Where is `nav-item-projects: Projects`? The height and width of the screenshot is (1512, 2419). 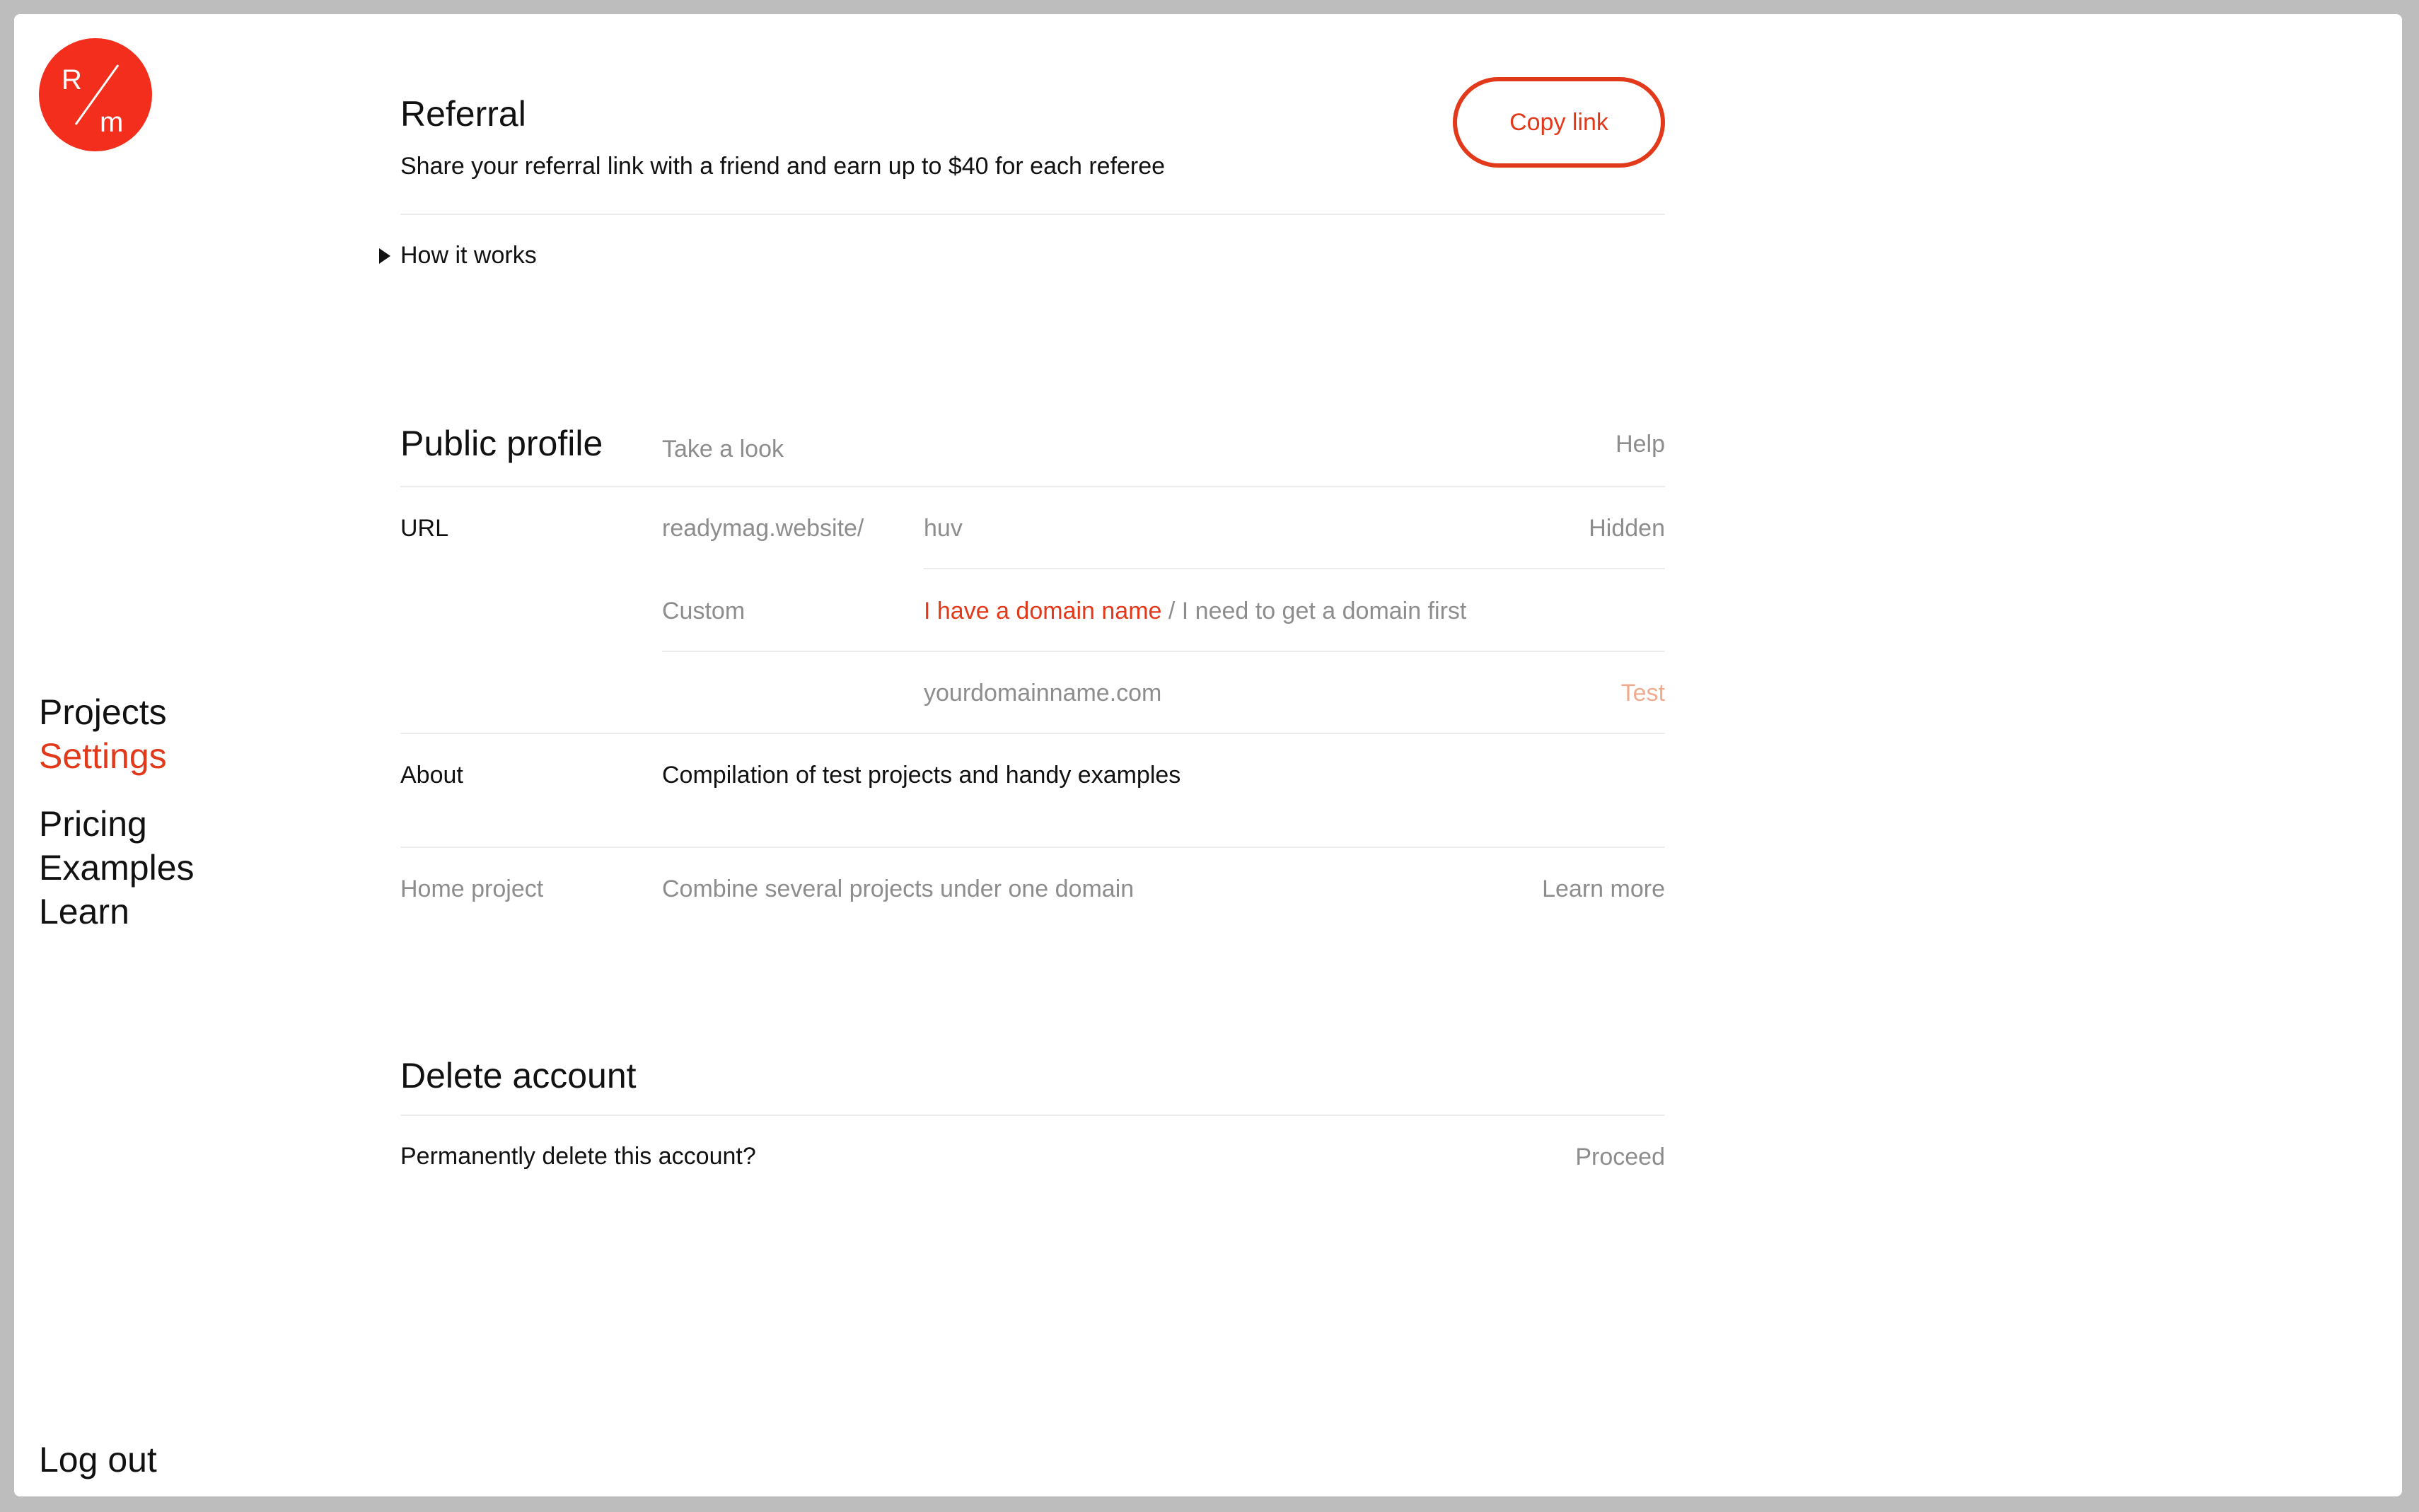
nav-item-projects: Projects is located at coordinates (117, 712).